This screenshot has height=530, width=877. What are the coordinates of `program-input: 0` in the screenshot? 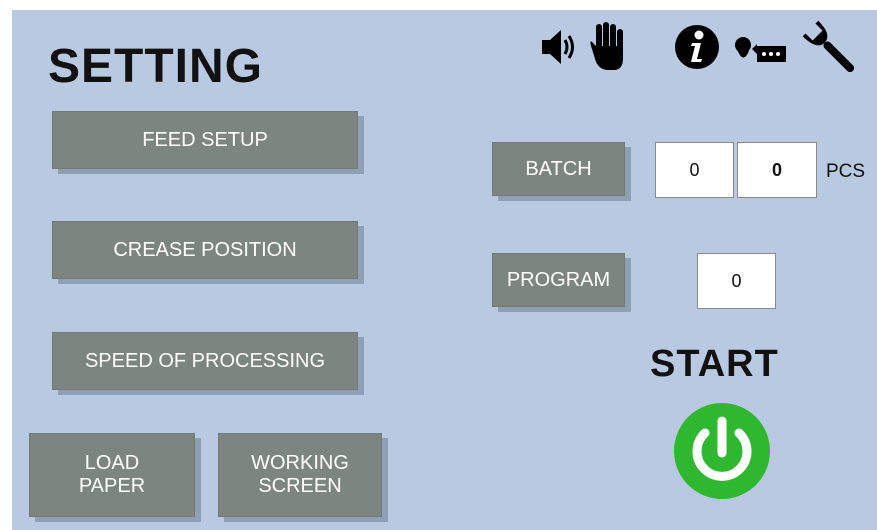 It's located at (736, 281).